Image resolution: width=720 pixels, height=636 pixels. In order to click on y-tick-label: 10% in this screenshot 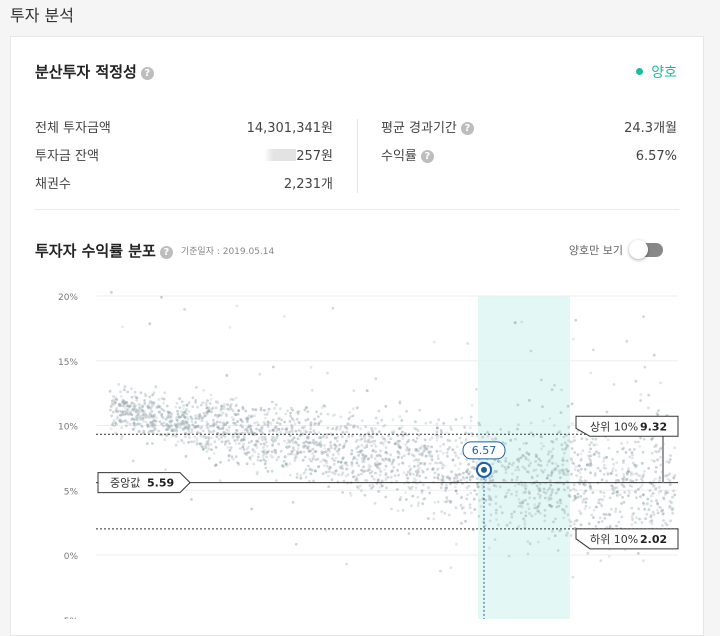, I will do `click(68, 428)`.